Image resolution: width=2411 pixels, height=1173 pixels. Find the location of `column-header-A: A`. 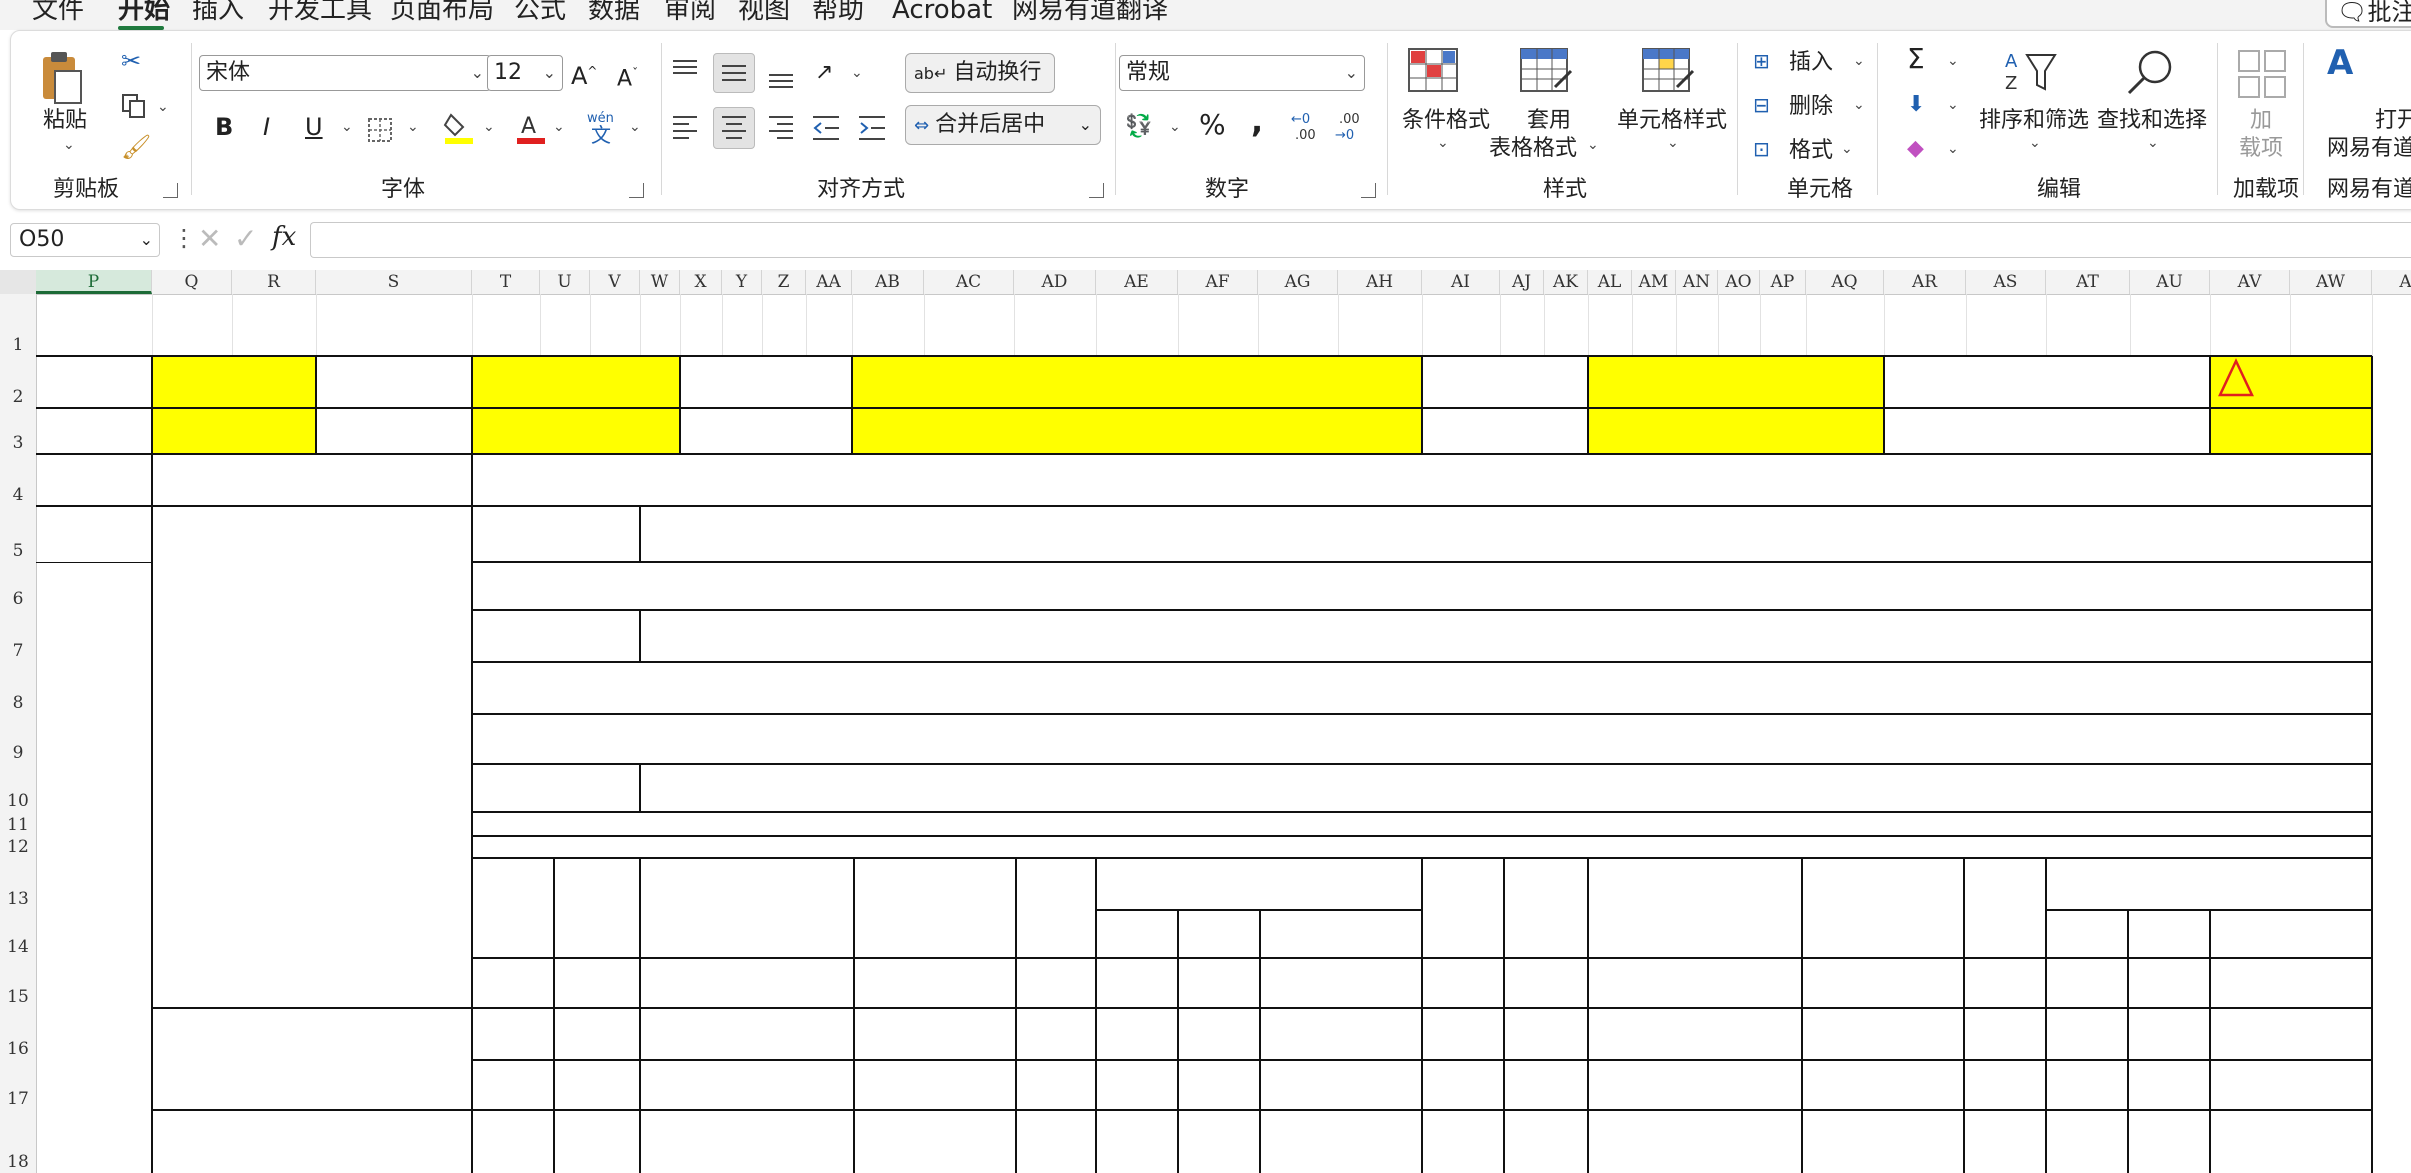

column-header-A: A is located at coordinates (2391, 282).